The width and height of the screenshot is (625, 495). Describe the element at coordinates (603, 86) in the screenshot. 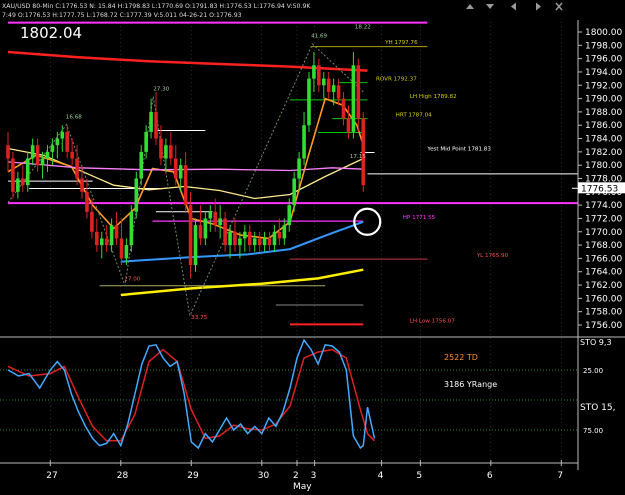

I see `price-tick-label: 1792.00` at that location.